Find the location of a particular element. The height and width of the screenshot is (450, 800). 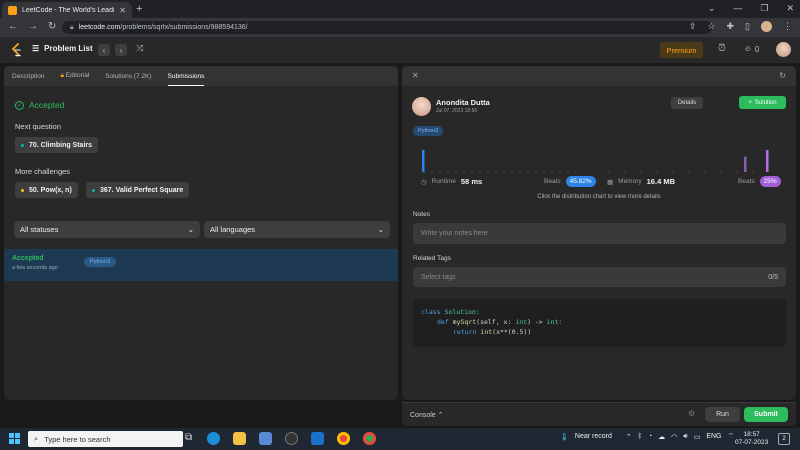

leetcode-logo-icon is located at coordinates (16, 50).